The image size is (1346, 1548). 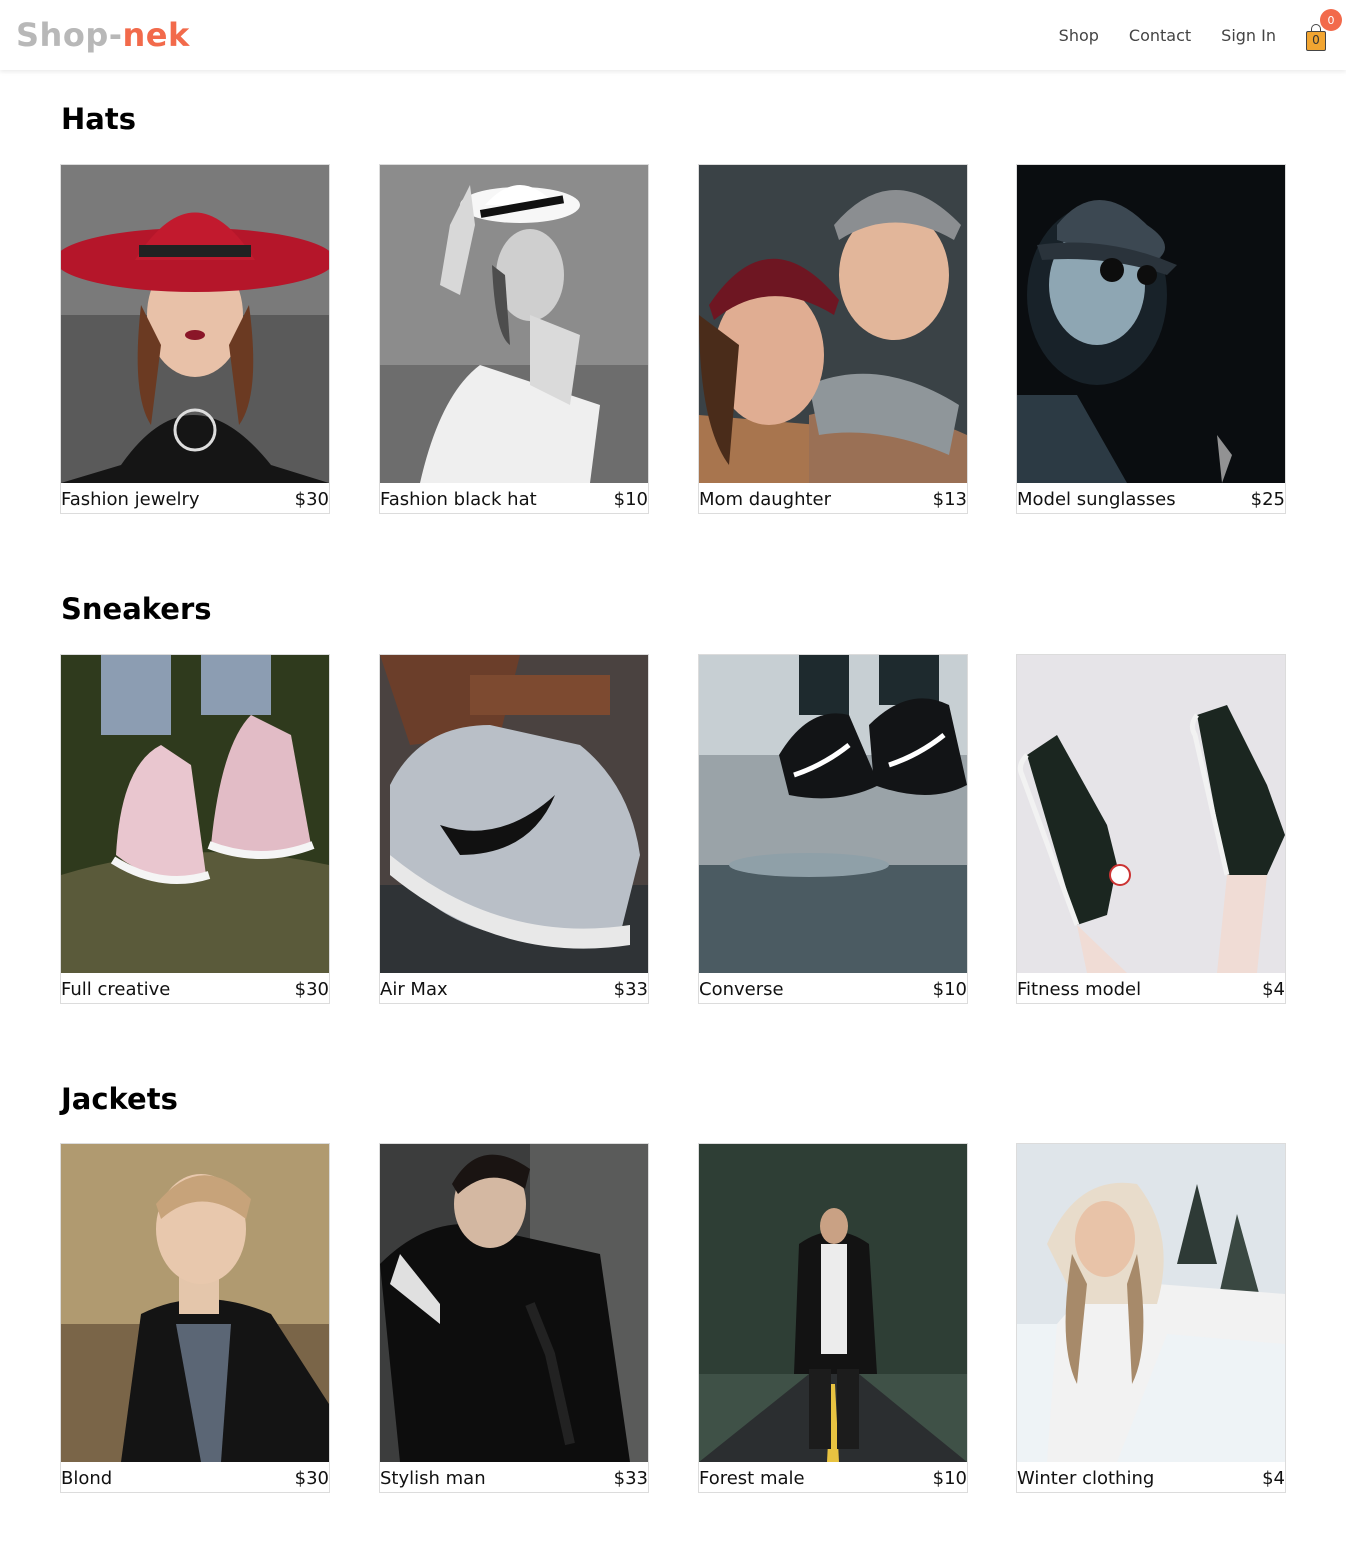 What do you see at coordinates (1079, 989) in the screenshot?
I see `product-name: Fitness model` at bounding box center [1079, 989].